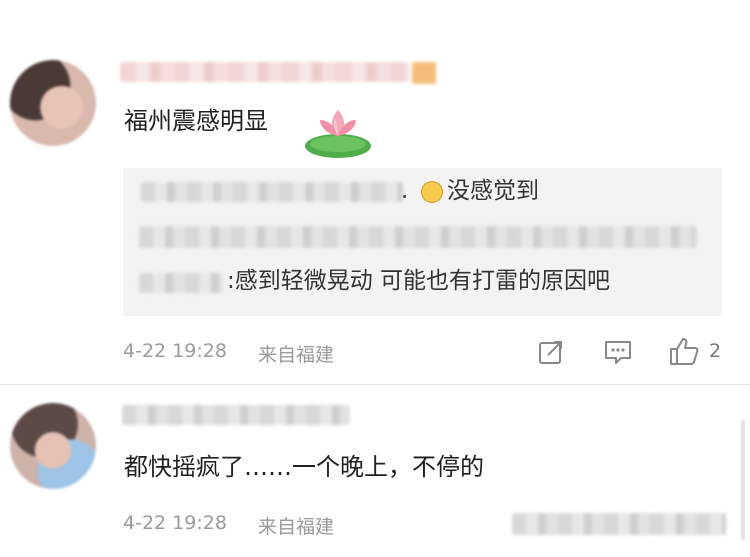 The image size is (750, 557). What do you see at coordinates (196, 121) in the screenshot?
I see `comment-text: 福州震感明显` at bounding box center [196, 121].